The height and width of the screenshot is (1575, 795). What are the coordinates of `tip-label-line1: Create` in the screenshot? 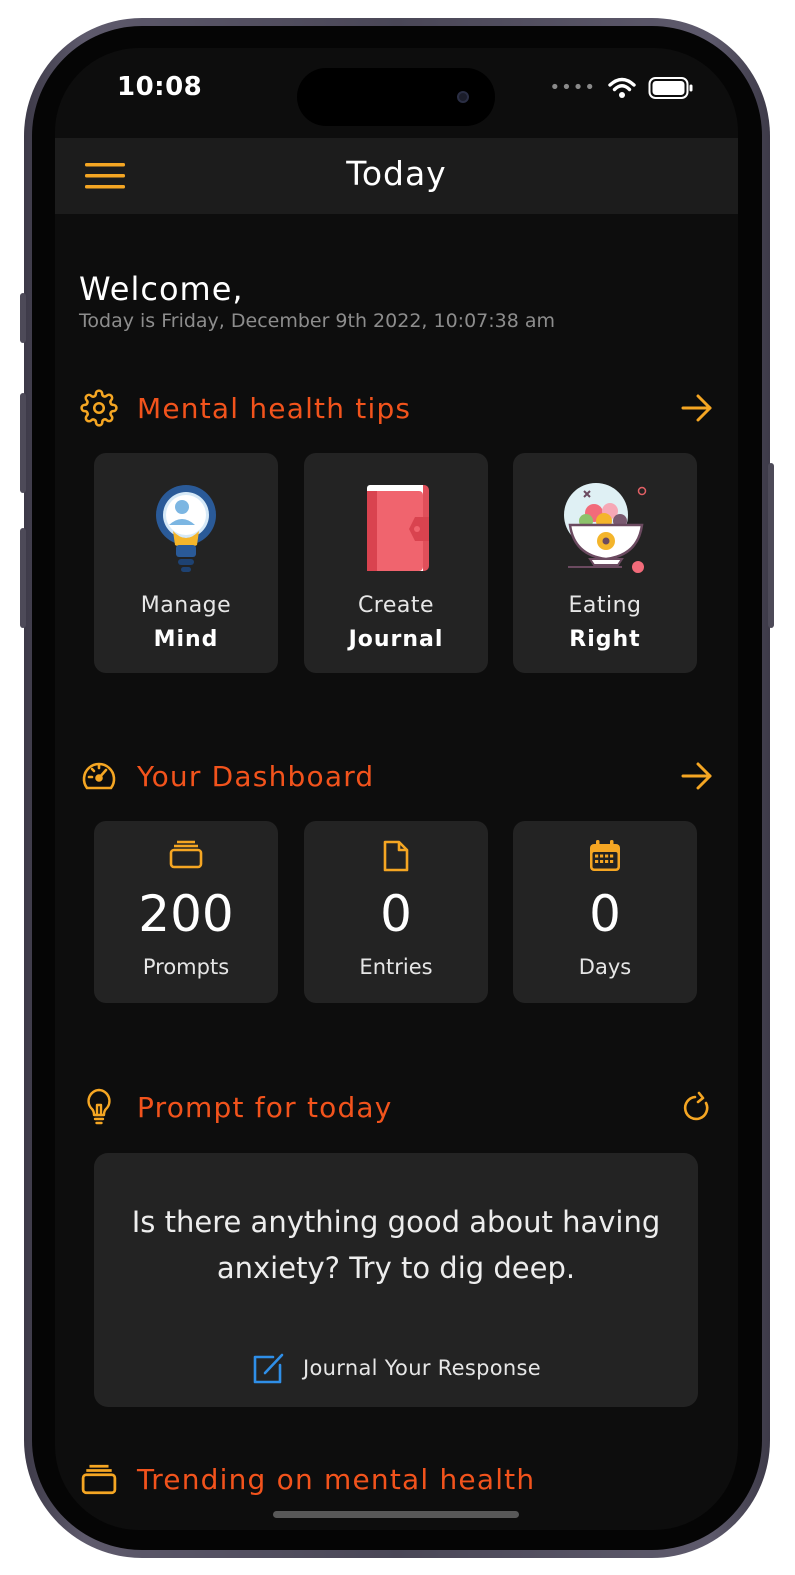 It's located at (396, 605).